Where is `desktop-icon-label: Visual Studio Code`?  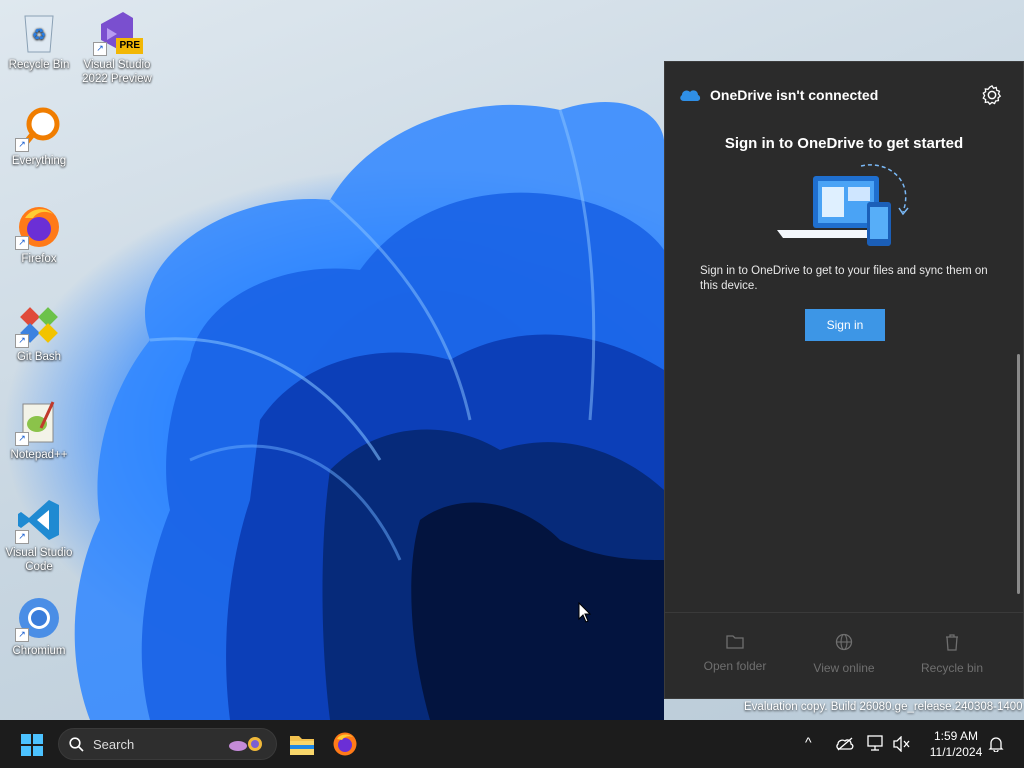 desktop-icon-label: Visual Studio Code is located at coordinates (39, 560).